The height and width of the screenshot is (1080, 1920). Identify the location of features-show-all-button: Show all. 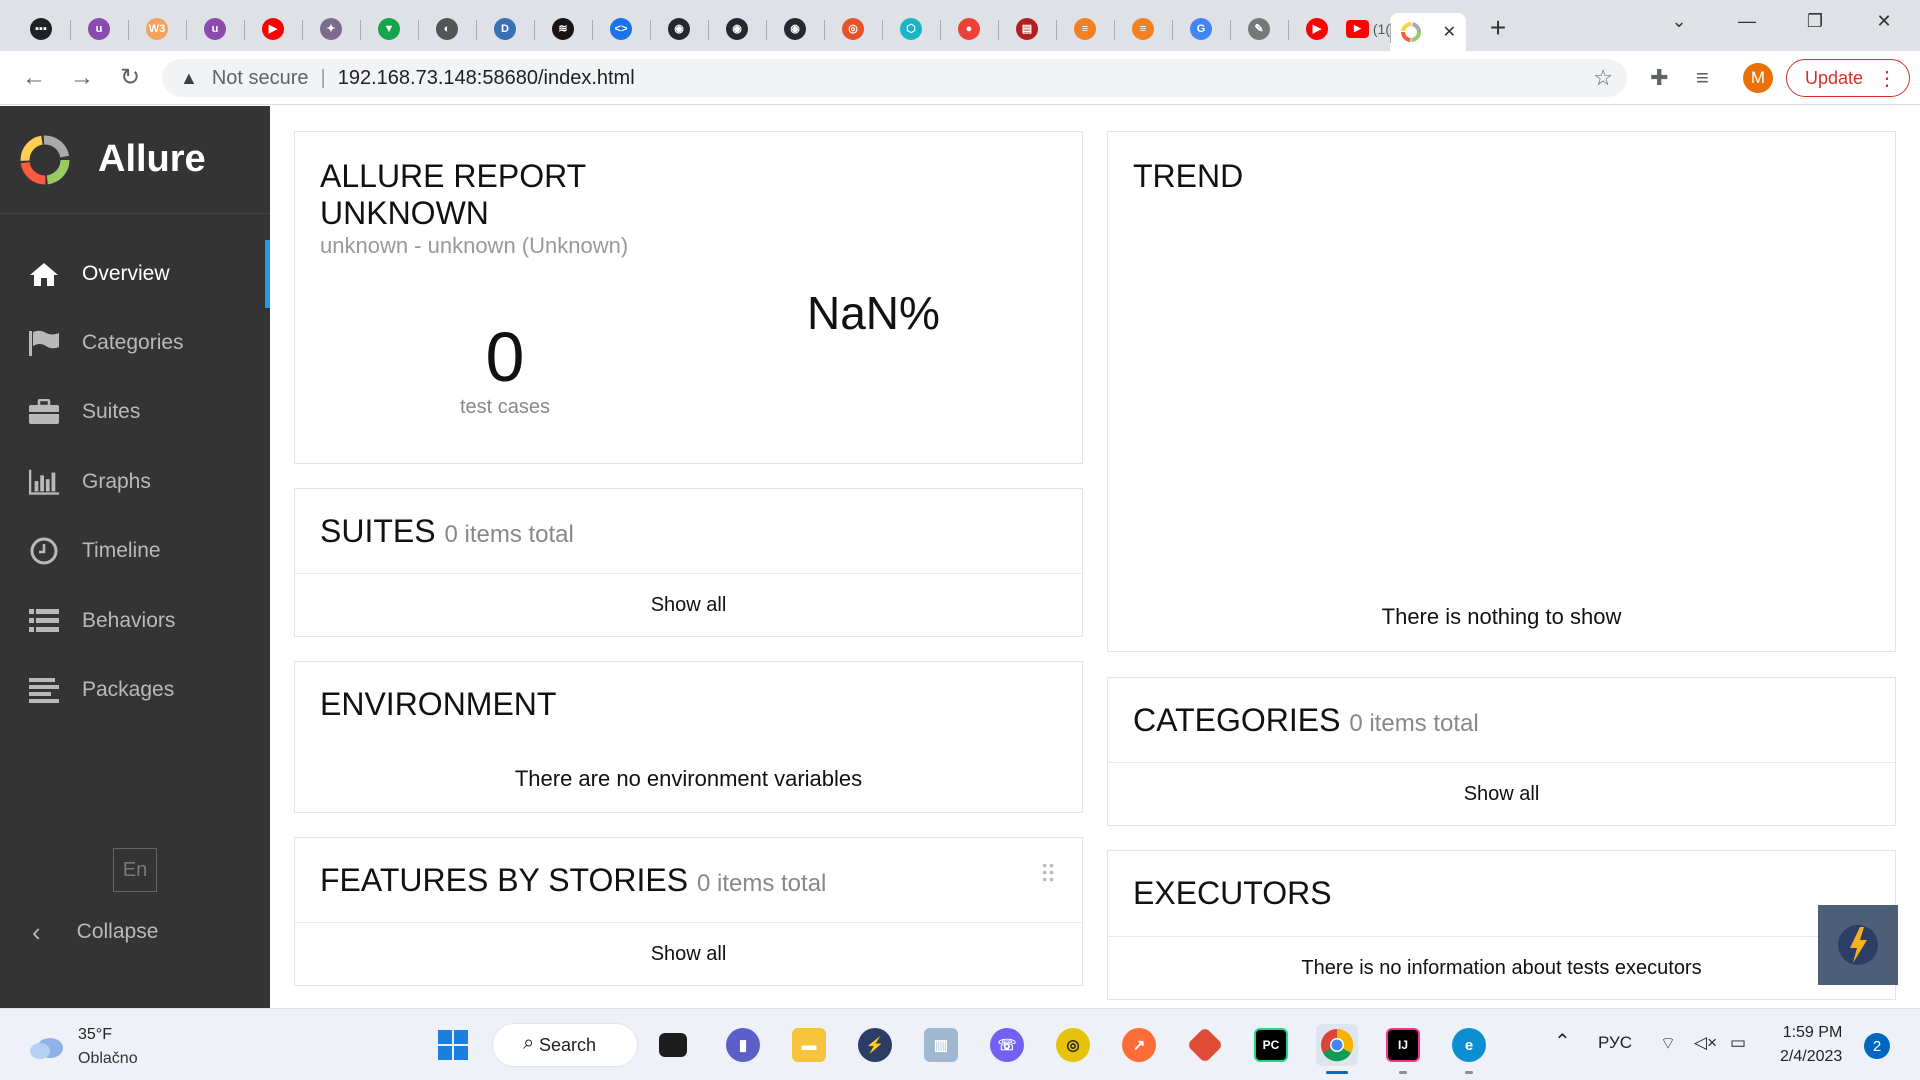
(688, 954).